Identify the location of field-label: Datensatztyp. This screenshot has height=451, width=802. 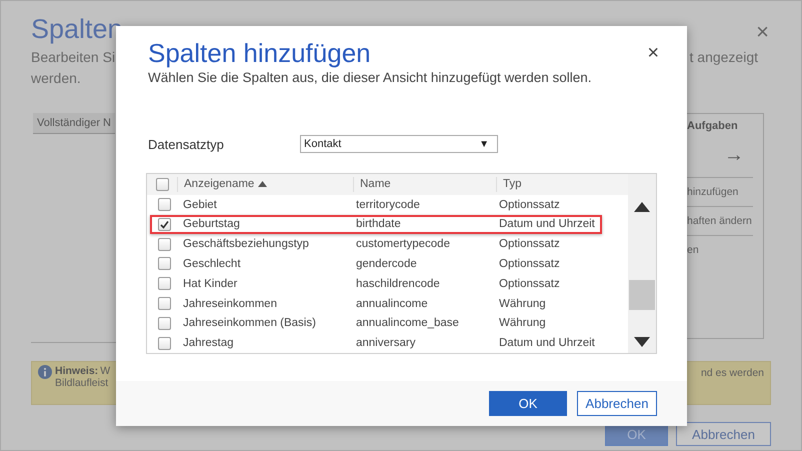
(186, 144).